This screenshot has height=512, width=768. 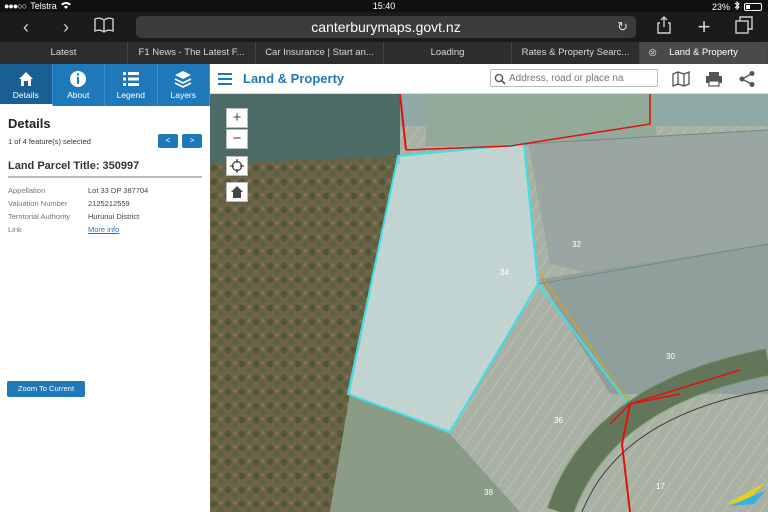 What do you see at coordinates (168, 141) in the screenshot?
I see `prev-feature-button: <` at bounding box center [168, 141].